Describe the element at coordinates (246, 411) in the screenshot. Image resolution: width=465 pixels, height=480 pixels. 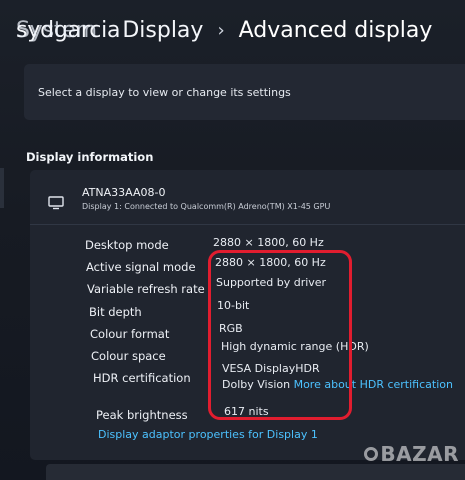
I see `property-value: 617 nits` at that location.